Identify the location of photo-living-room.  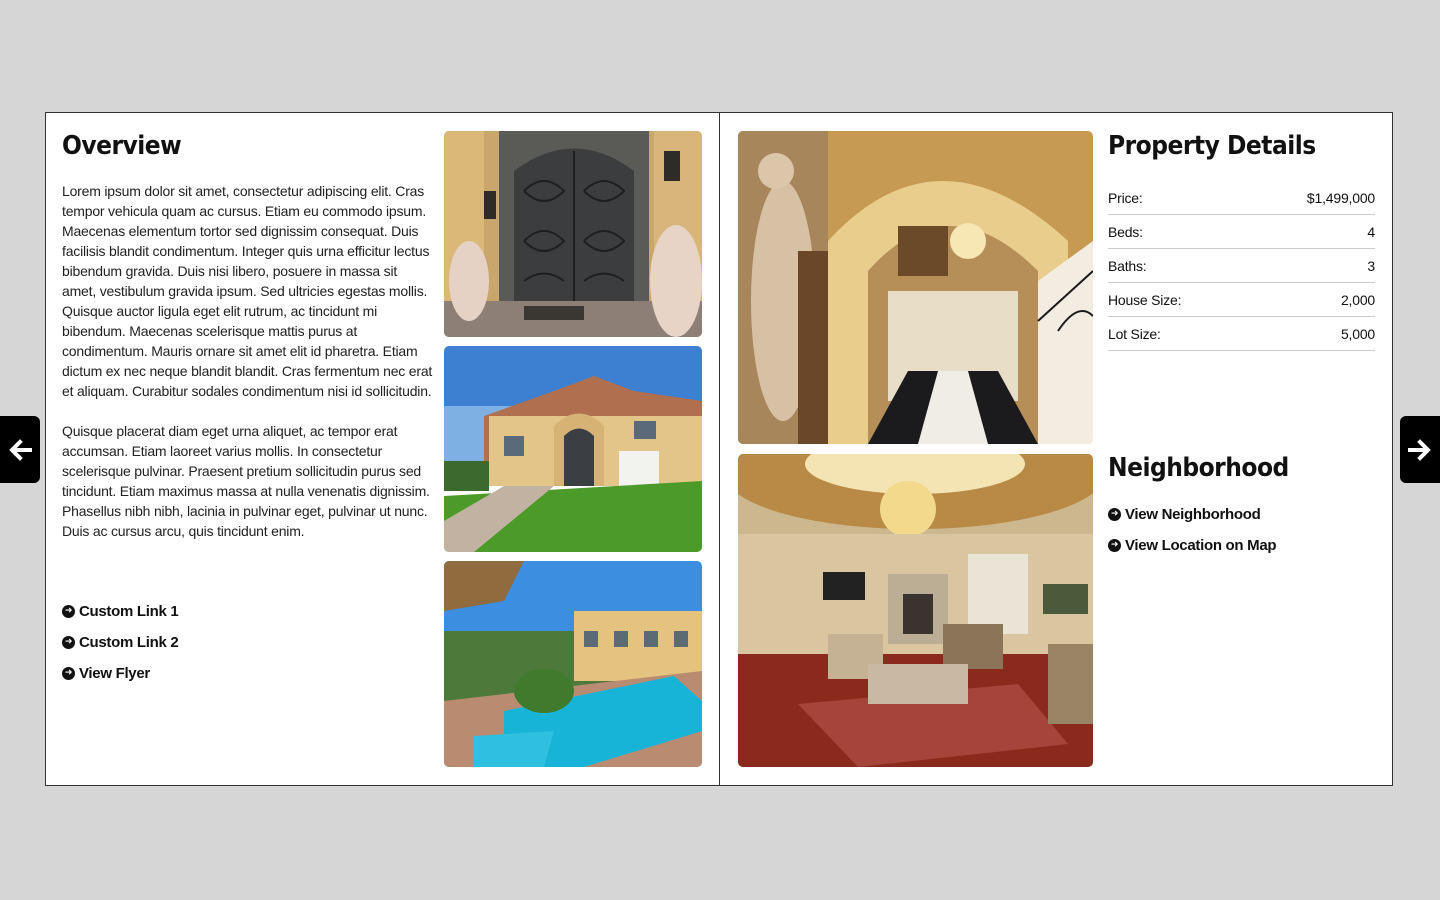
(915, 610).